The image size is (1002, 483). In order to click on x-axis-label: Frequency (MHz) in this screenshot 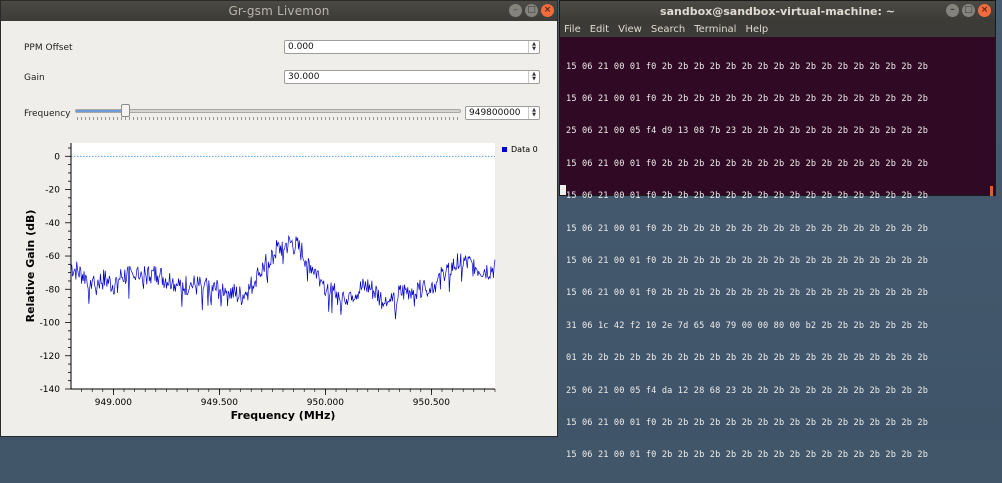, I will do `click(283, 415)`.